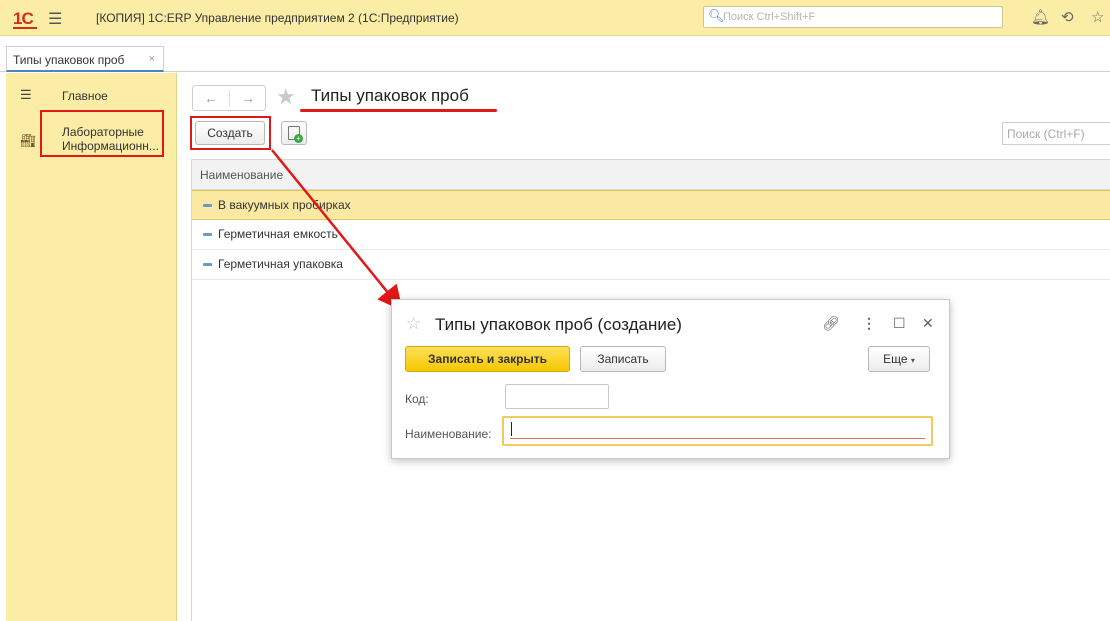 The height and width of the screenshot is (621, 1110). What do you see at coordinates (248, 98) in the screenshot?
I see `forward-arrow-icon: →` at bounding box center [248, 98].